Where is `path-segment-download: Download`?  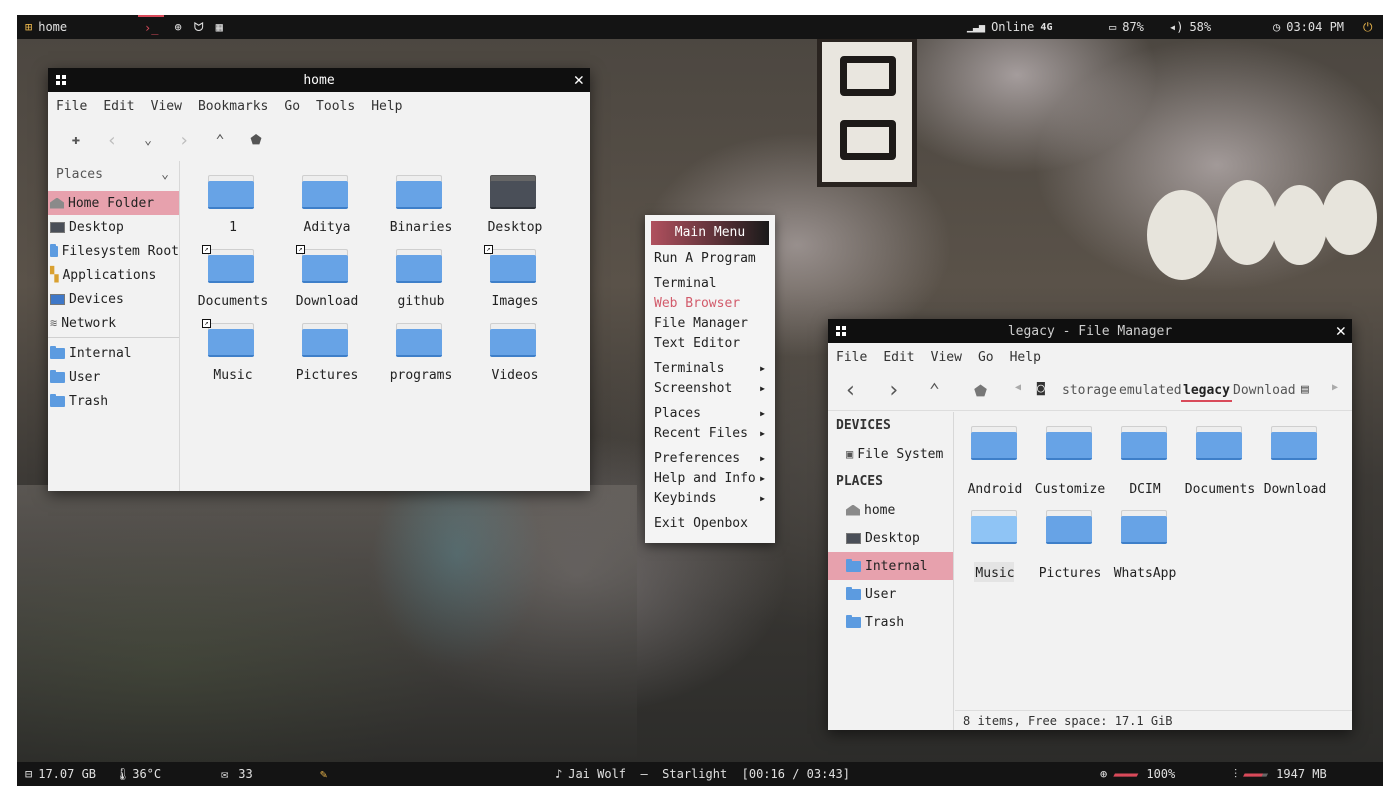
path-segment-download: Download is located at coordinates (1264, 390).